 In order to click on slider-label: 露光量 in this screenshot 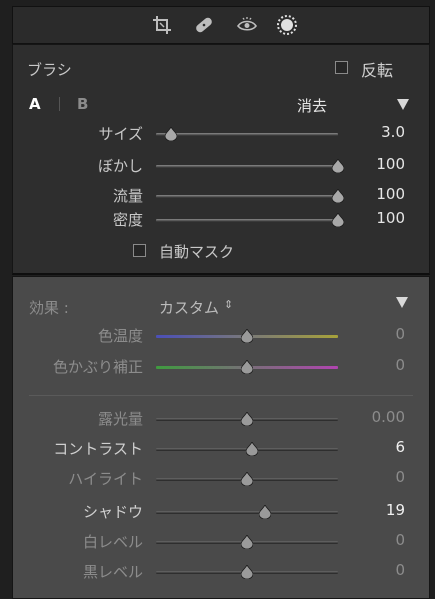, I will do `click(120, 419)`.